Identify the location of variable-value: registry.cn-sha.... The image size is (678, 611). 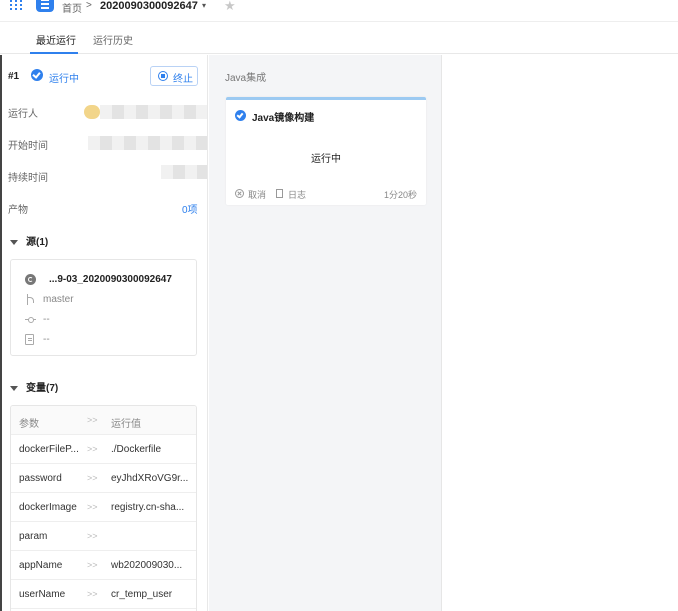
(148, 507).